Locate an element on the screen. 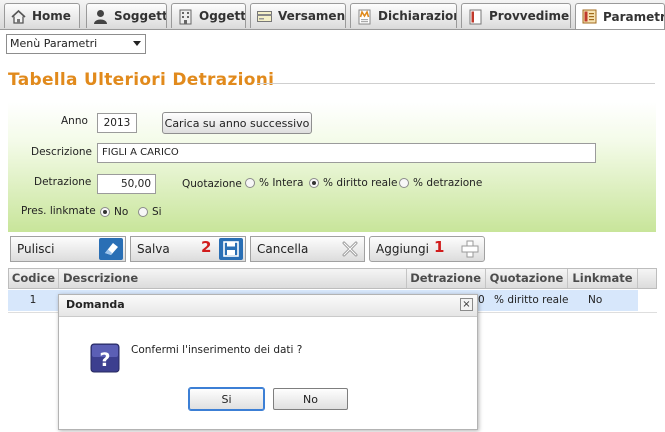 This screenshot has width=665, height=432. tab-provvedimenti: Provvedimenti is located at coordinates (516, 15).